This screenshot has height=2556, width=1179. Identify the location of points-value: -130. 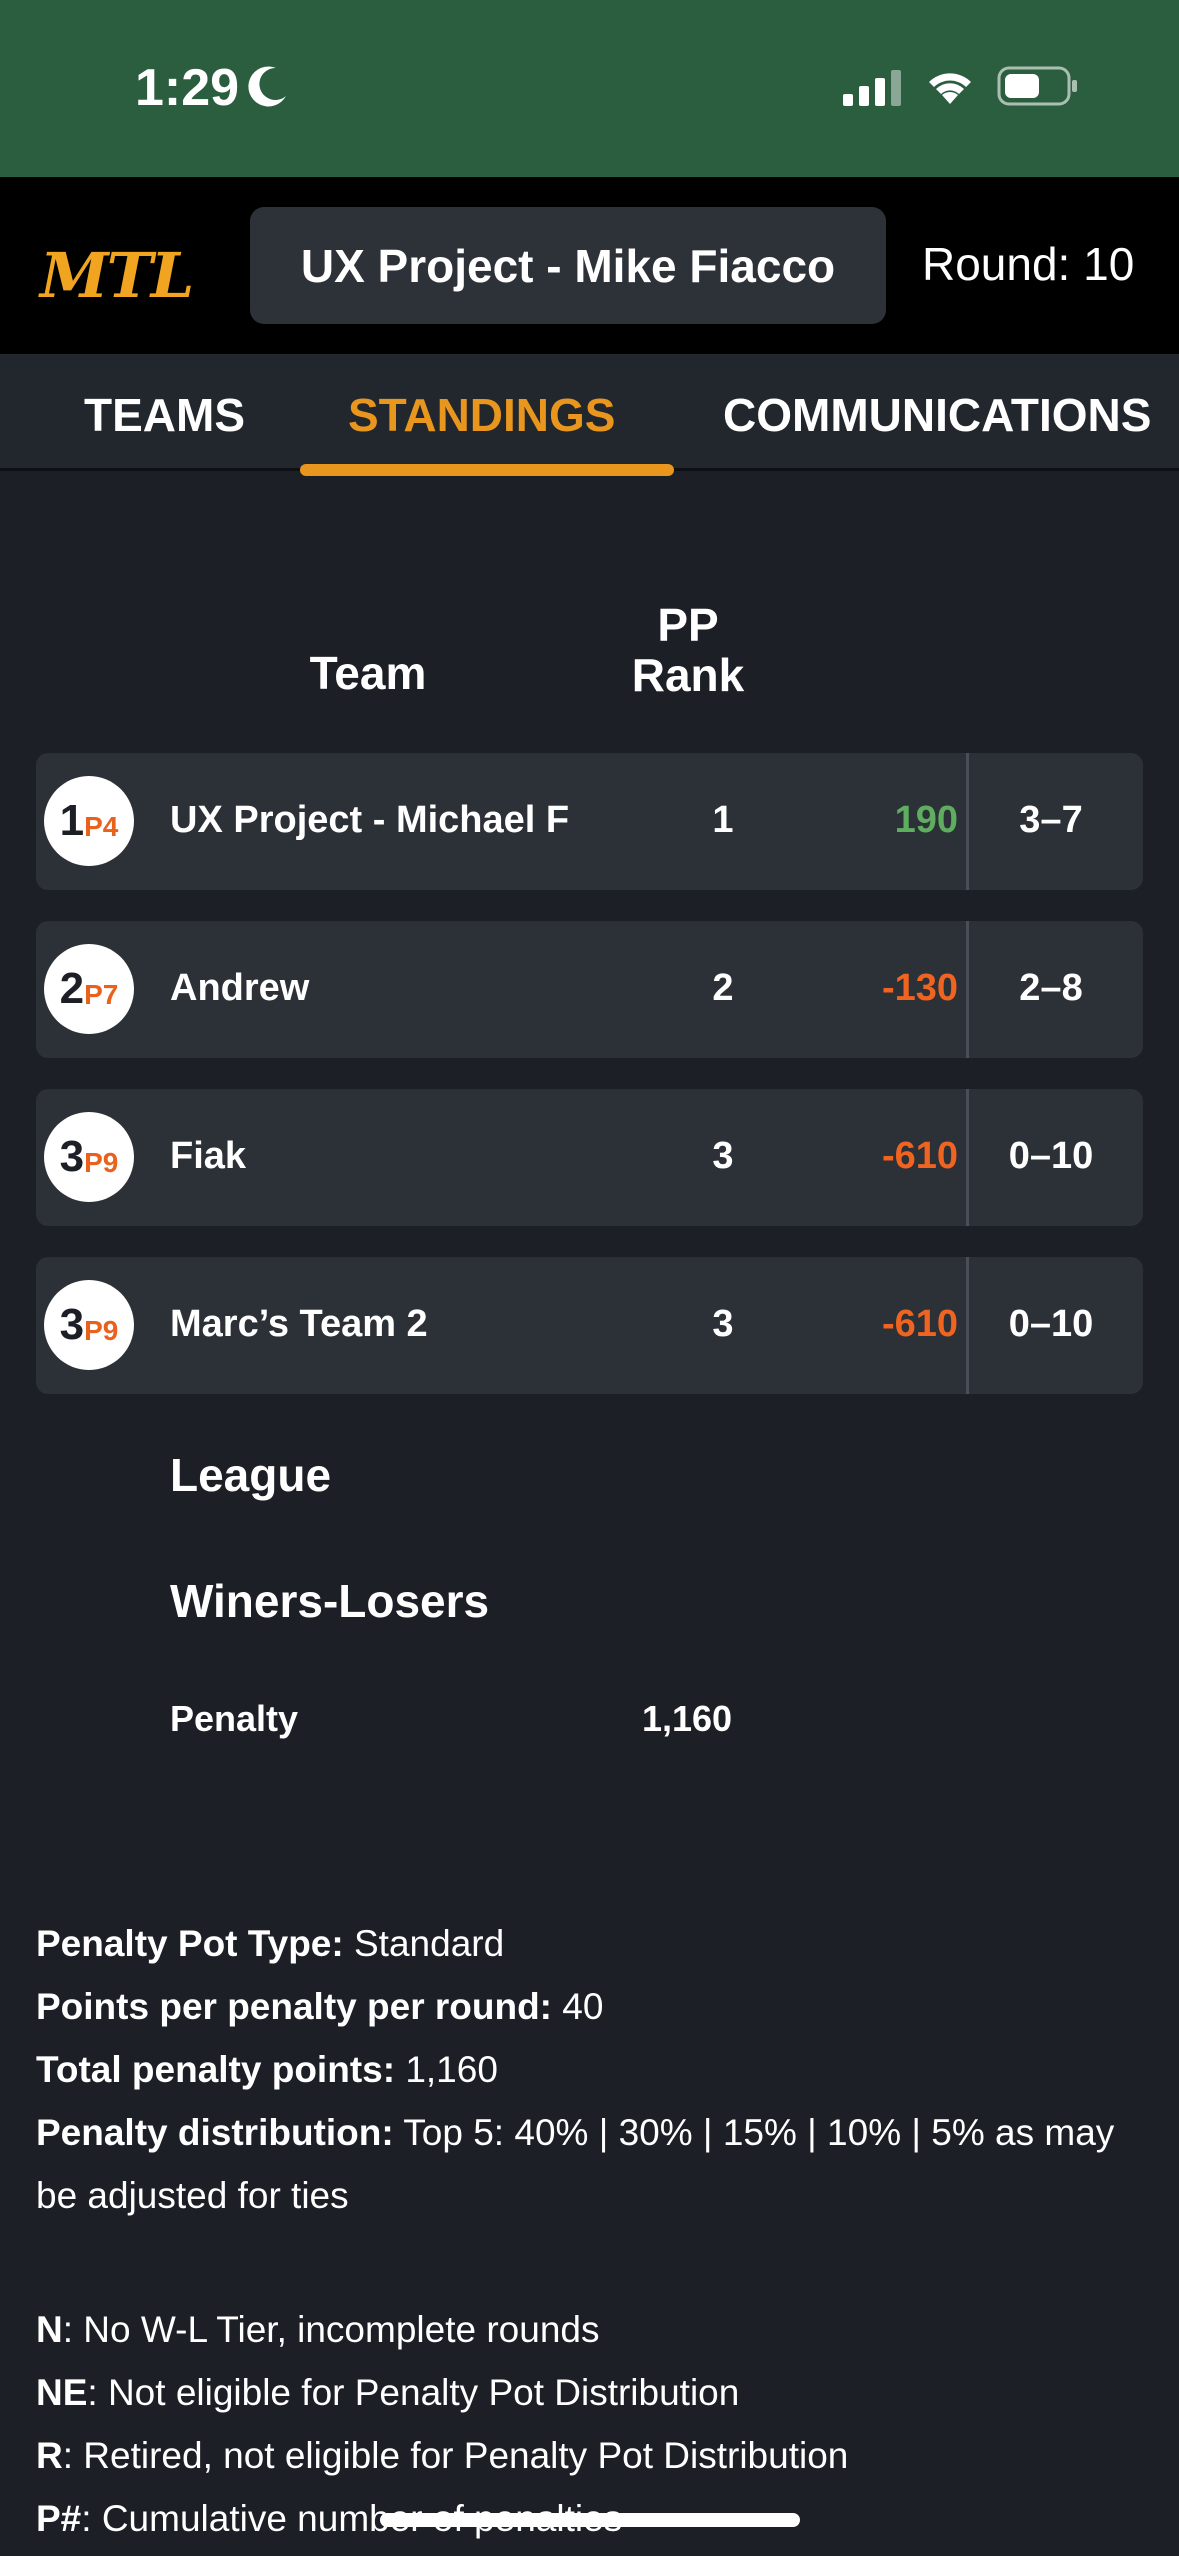
(919, 988).